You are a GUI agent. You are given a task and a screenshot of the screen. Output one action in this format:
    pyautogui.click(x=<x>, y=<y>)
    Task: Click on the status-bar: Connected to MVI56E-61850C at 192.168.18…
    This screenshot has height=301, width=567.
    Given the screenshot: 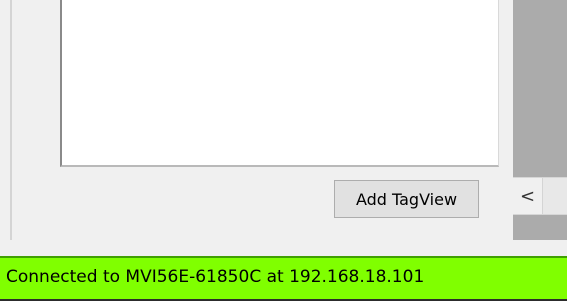 What is the action you would take?
    pyautogui.click(x=283, y=278)
    